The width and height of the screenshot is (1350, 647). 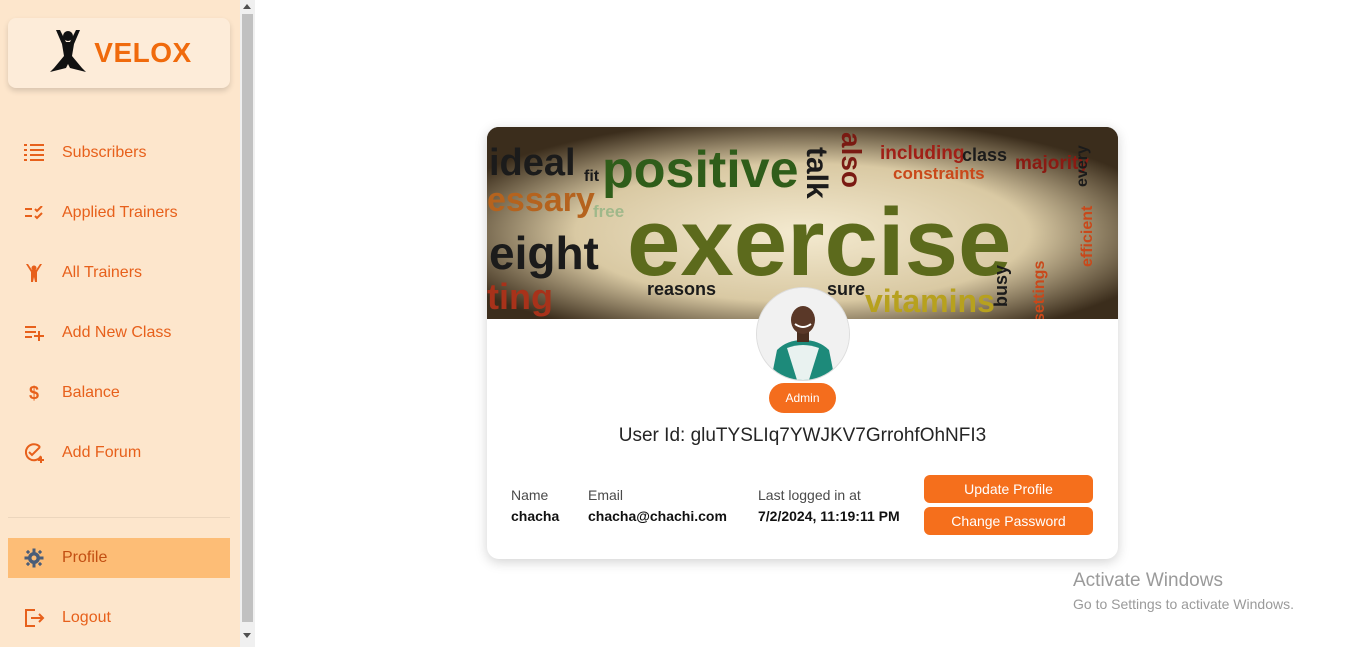 I want to click on last-login-label: Last logged in at, so click(x=809, y=495).